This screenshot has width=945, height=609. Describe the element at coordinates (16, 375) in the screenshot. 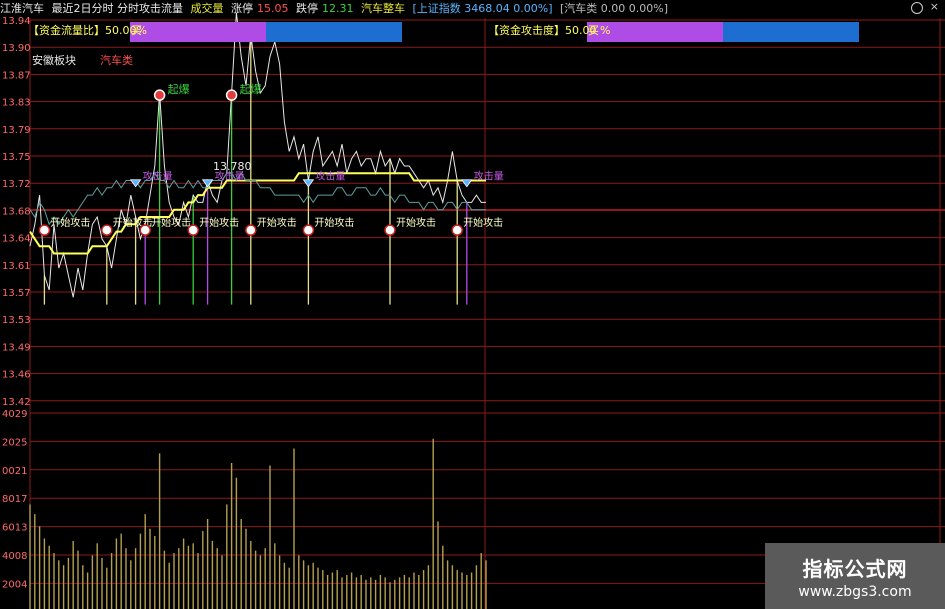

I see `y-tick-label: 13.46` at that location.